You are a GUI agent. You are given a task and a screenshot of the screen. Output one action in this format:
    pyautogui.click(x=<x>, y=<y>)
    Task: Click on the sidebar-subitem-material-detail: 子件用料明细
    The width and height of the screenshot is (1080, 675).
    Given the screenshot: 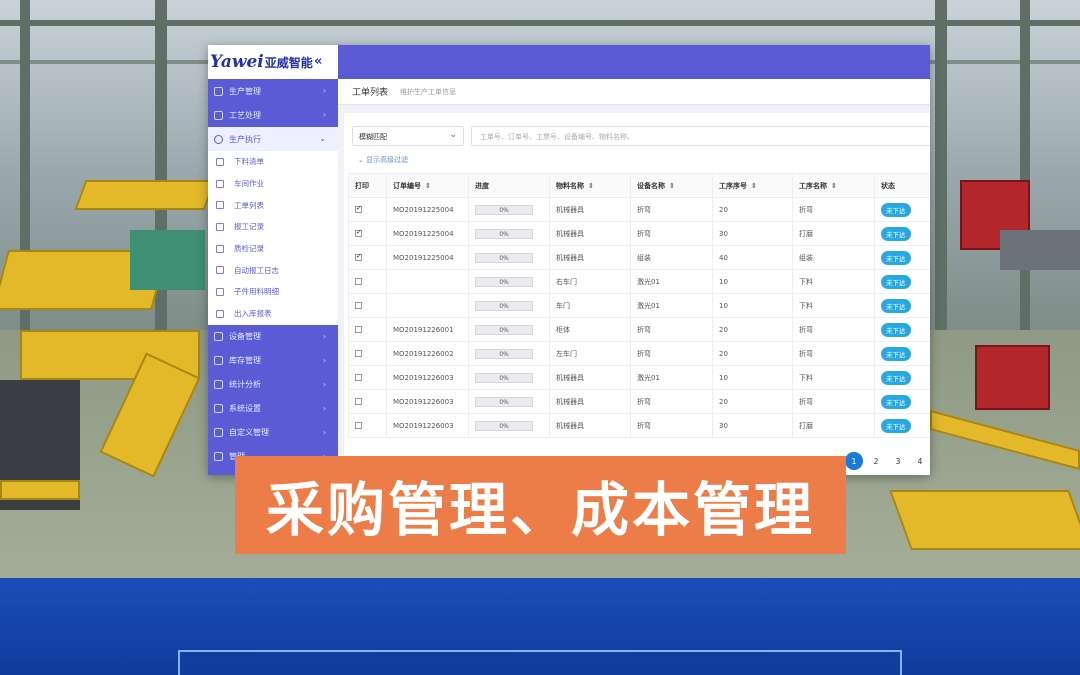 What is the action you would take?
    pyautogui.click(x=273, y=292)
    